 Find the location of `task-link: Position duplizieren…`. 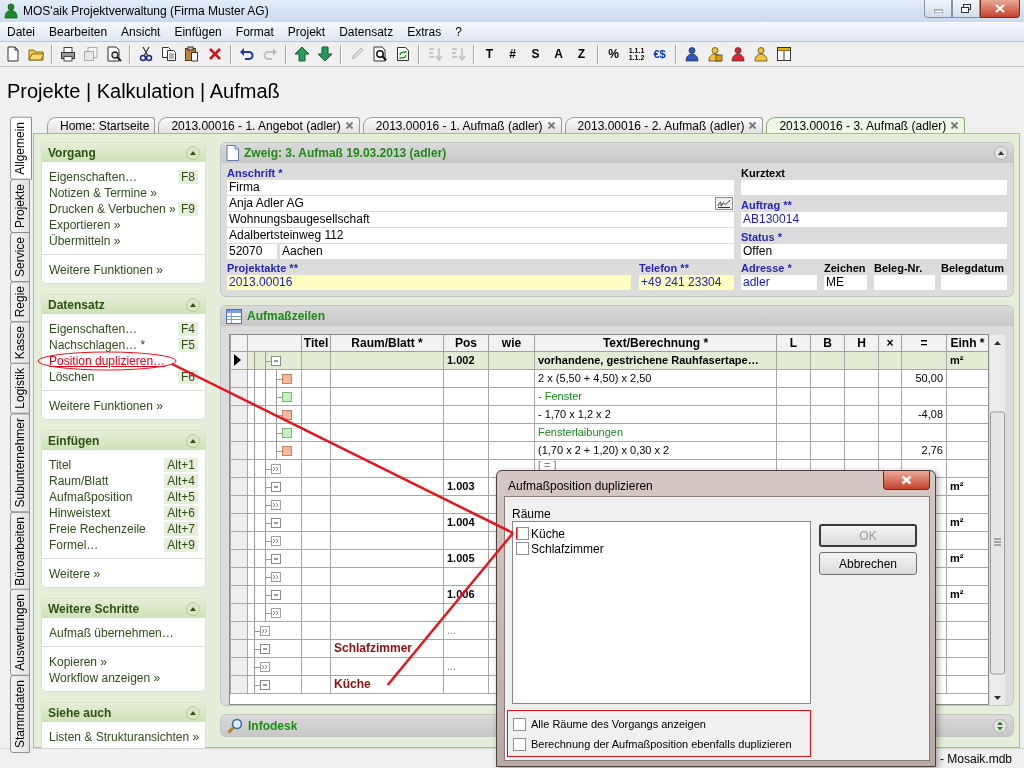

task-link: Position duplizieren… is located at coordinates (107, 361).